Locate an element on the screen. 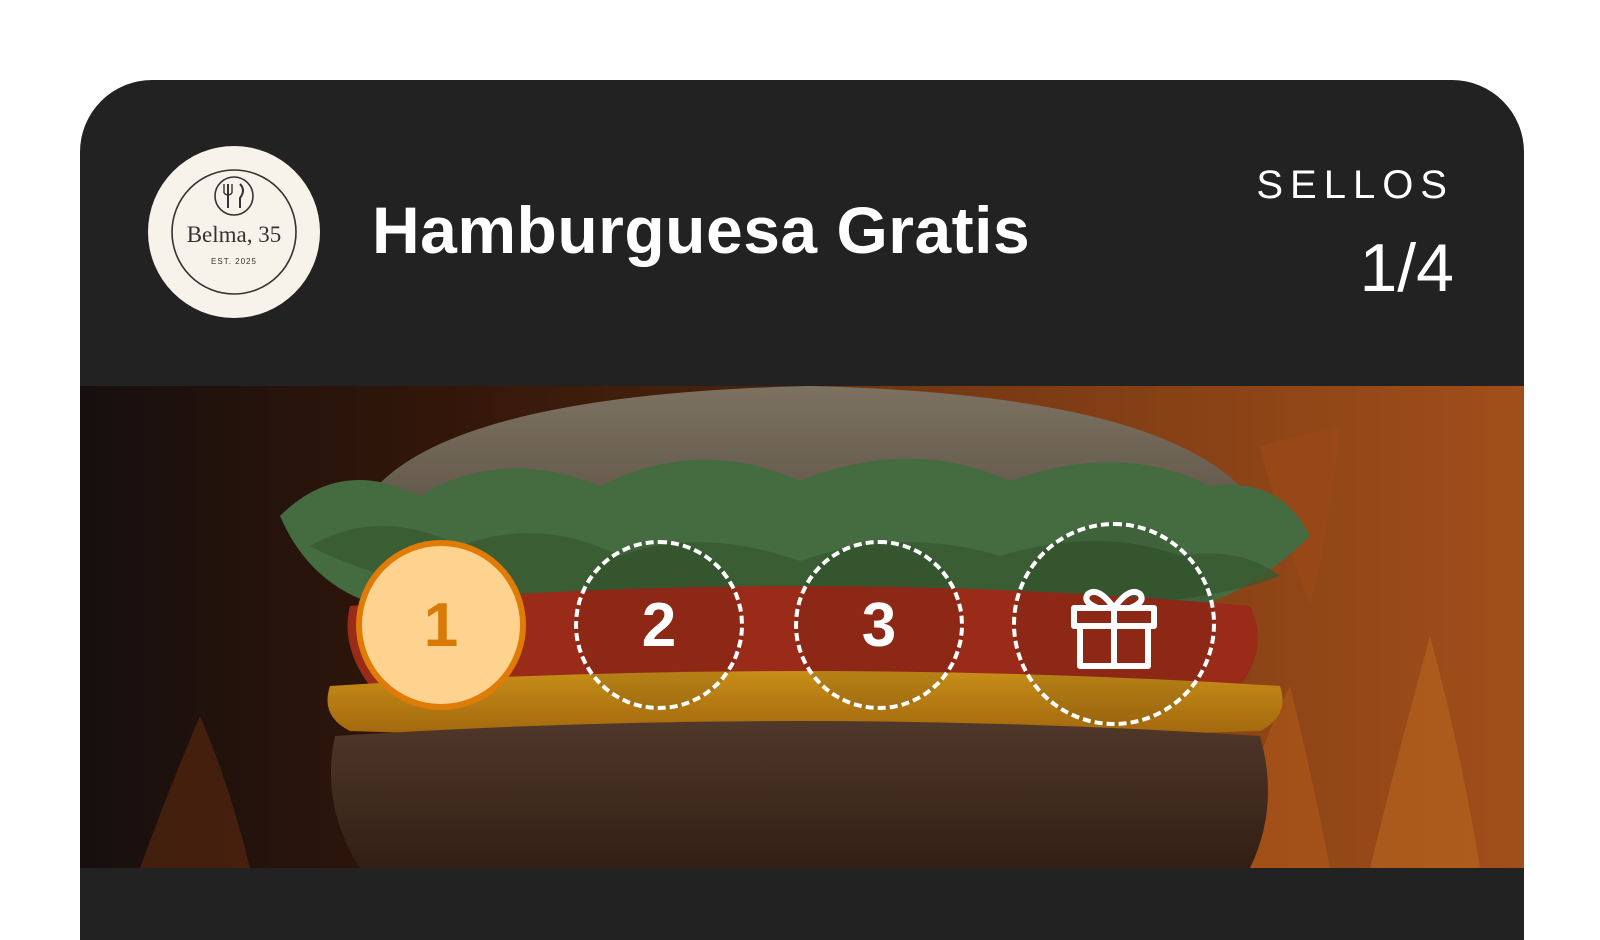 The height and width of the screenshot is (940, 1600). stamps-label: SELLOS is located at coordinates (1355, 185).